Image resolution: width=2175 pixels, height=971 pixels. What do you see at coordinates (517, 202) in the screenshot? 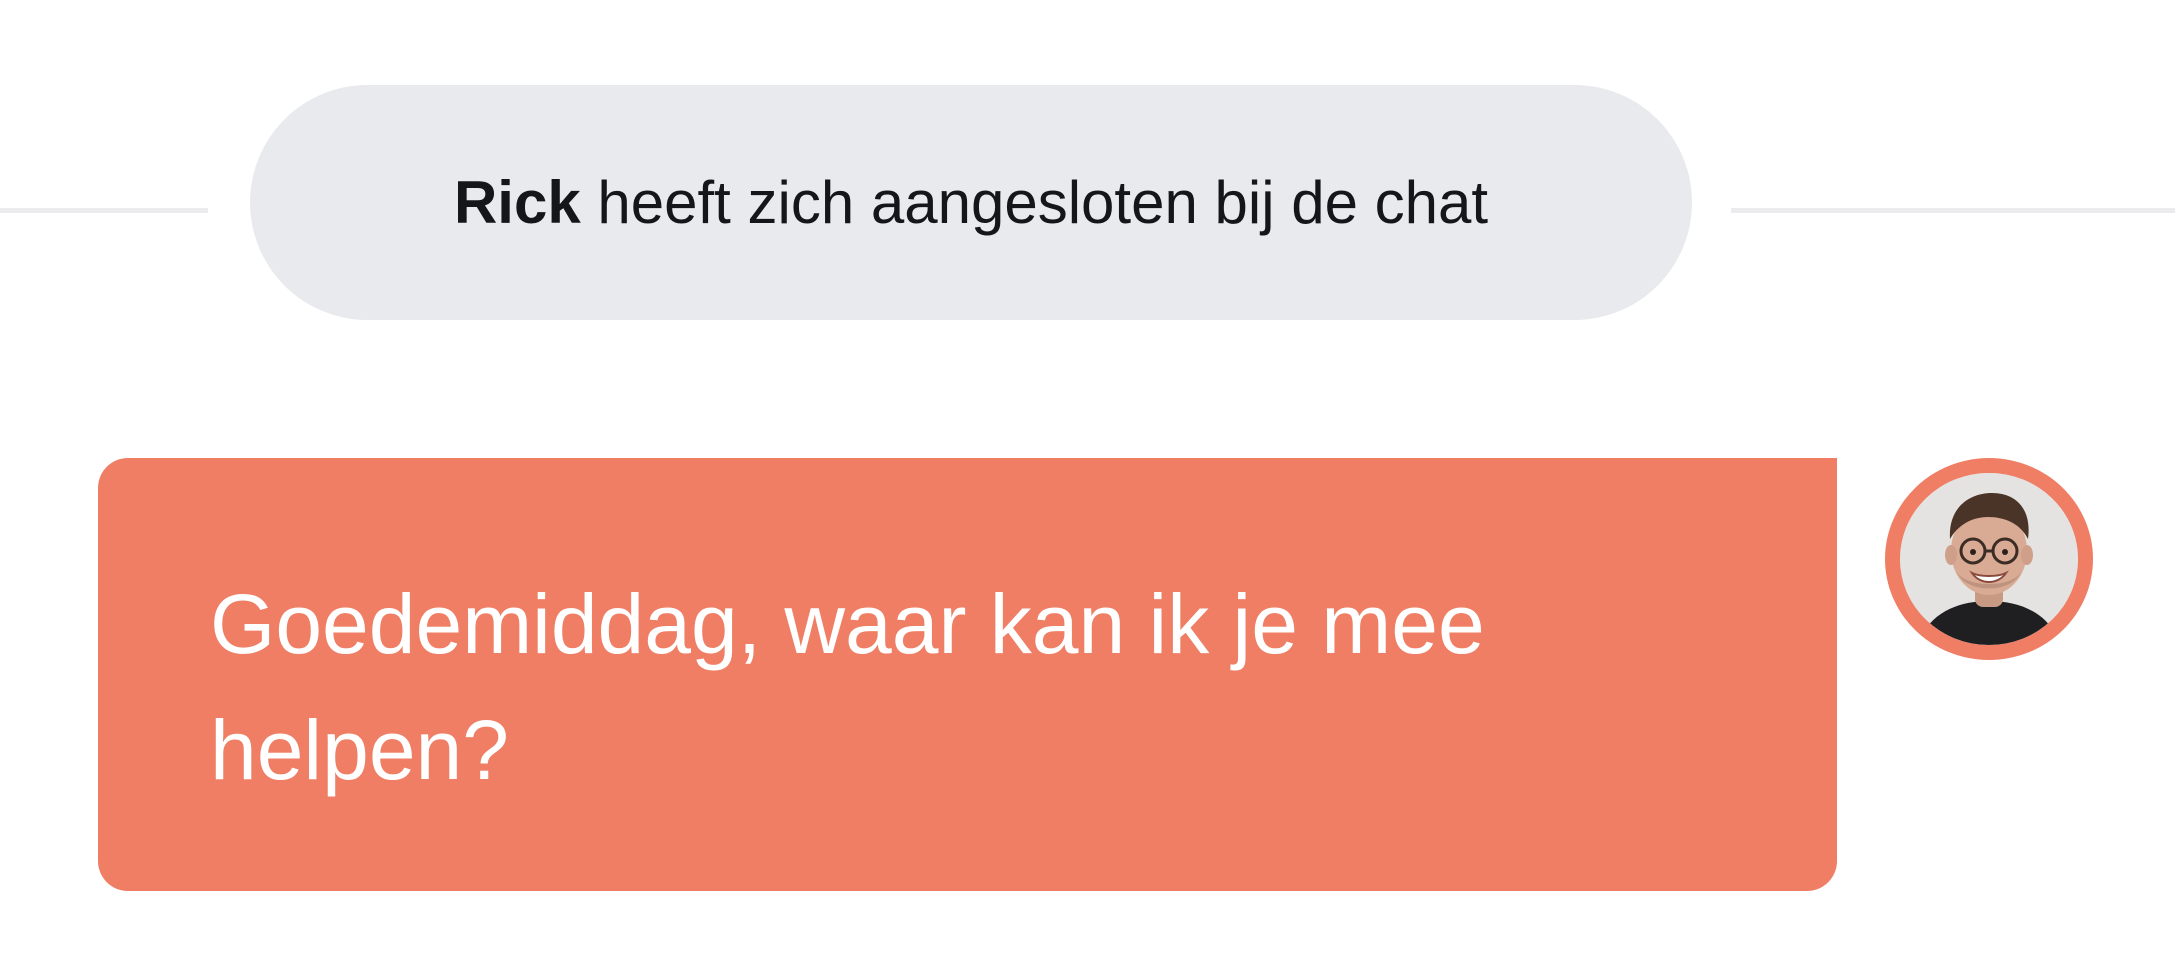
I see `system-notice-name: Rick` at bounding box center [517, 202].